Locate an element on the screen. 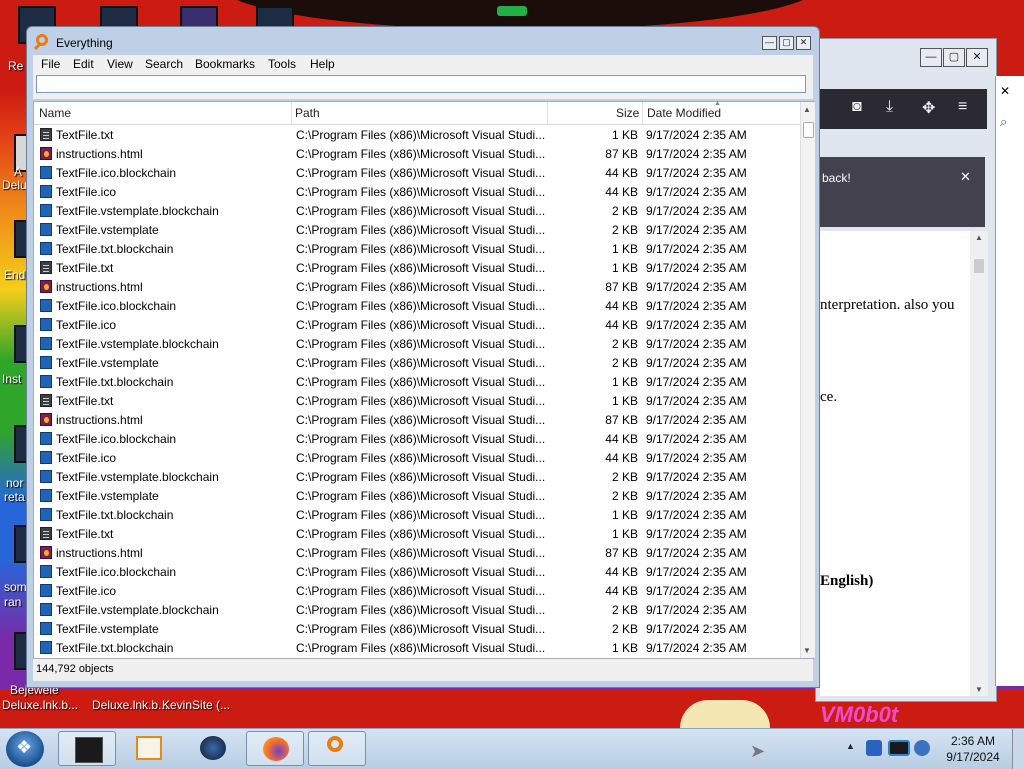 This screenshot has height=769, width=1024. column-size-header: Size is located at coordinates (627, 113).